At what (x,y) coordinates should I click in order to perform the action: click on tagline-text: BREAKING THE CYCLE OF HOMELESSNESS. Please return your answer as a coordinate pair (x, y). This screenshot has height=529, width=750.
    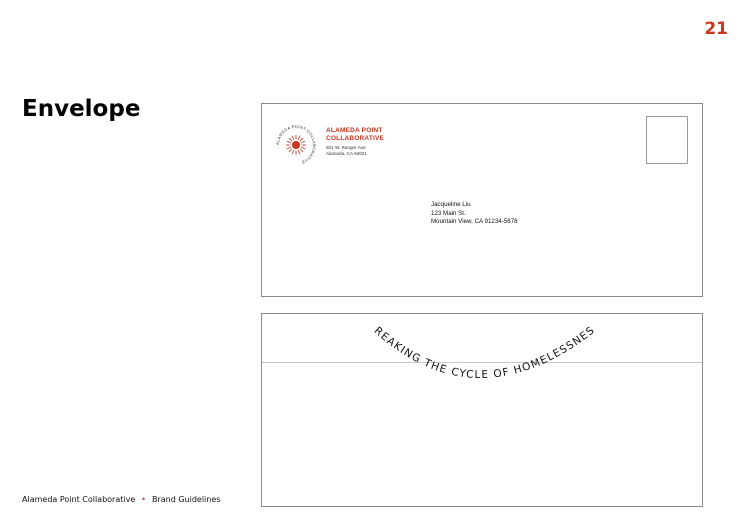
    Looking at the image, I should click on (429, 347).